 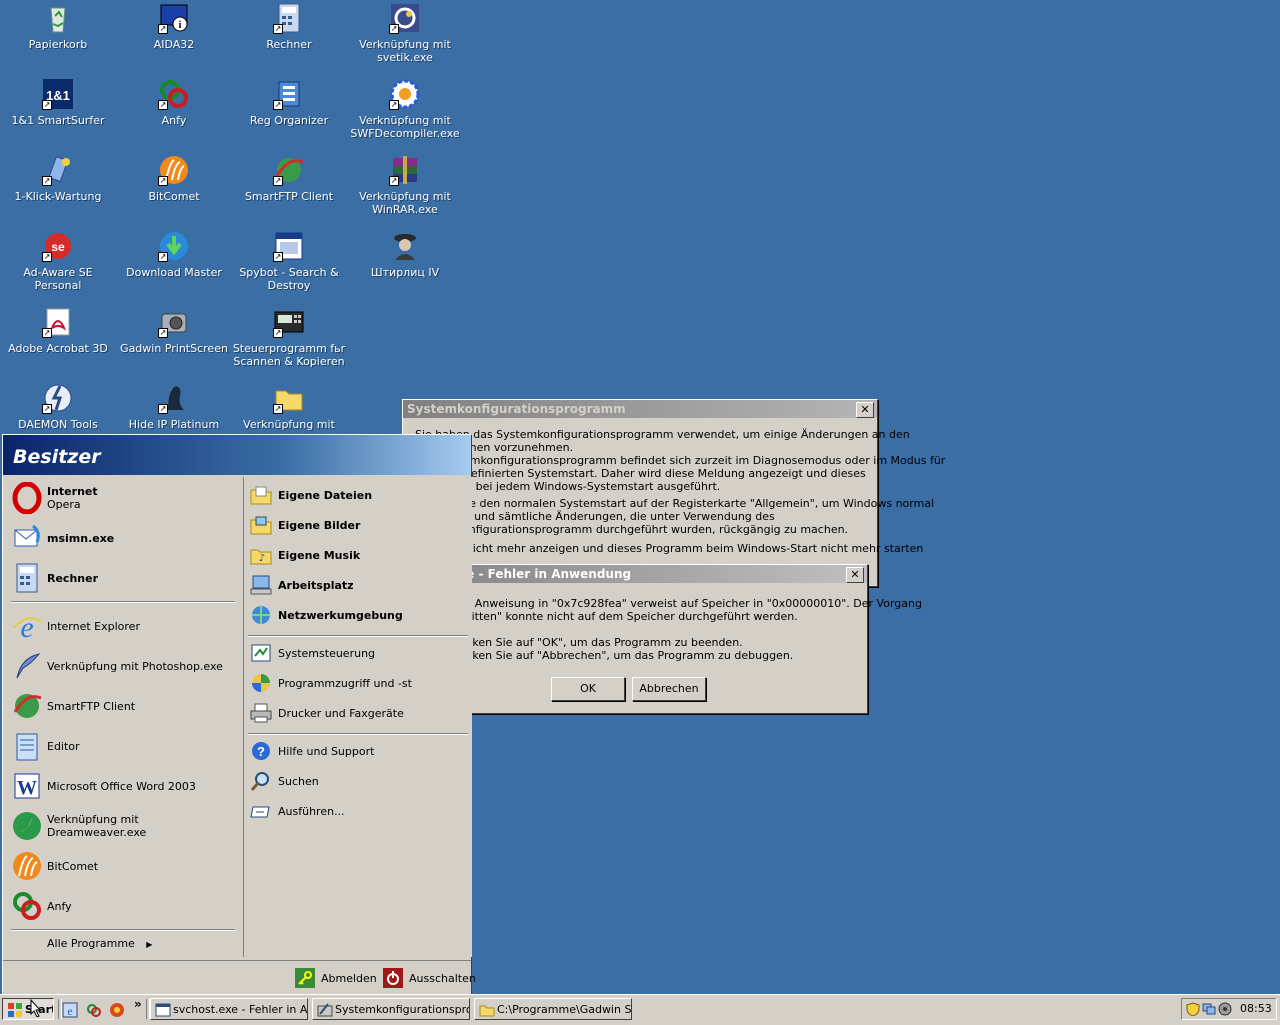 I want to click on shtirlitz-icon, so click(x=405, y=246).